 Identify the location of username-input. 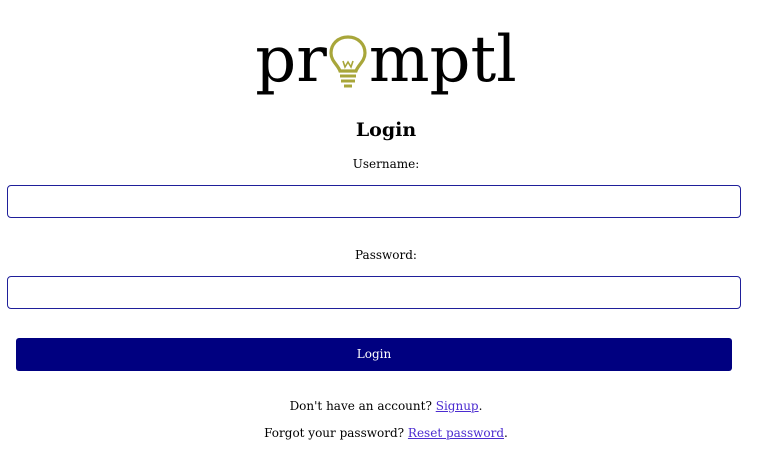
(374, 201).